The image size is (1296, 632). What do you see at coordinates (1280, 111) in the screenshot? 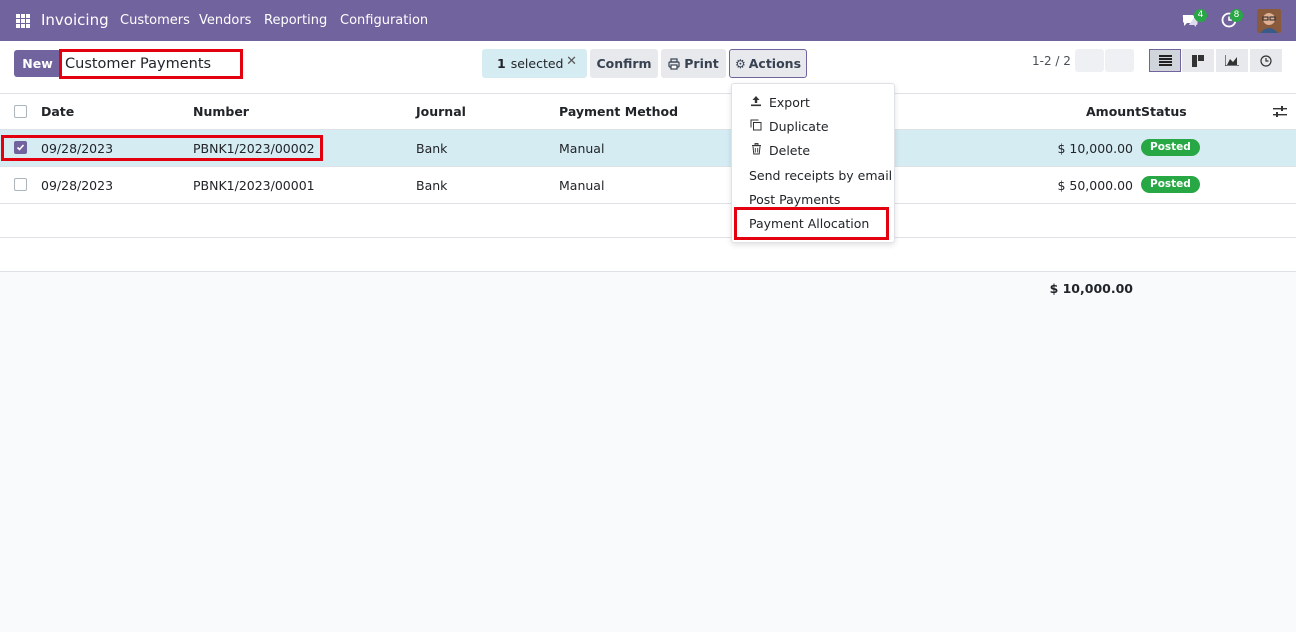
I see `optional-columns-icon` at bounding box center [1280, 111].